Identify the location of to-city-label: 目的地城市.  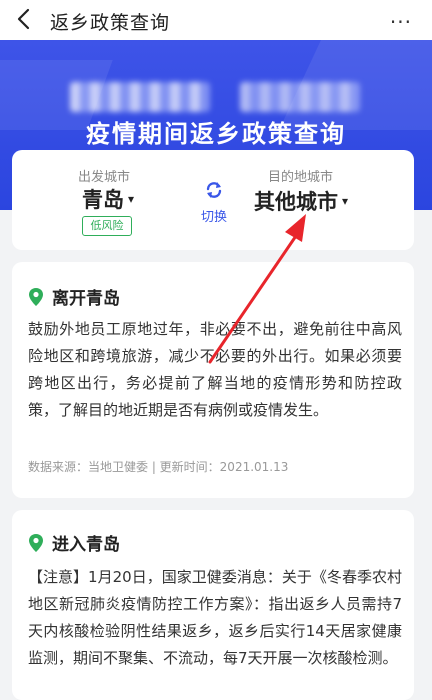
(301, 177).